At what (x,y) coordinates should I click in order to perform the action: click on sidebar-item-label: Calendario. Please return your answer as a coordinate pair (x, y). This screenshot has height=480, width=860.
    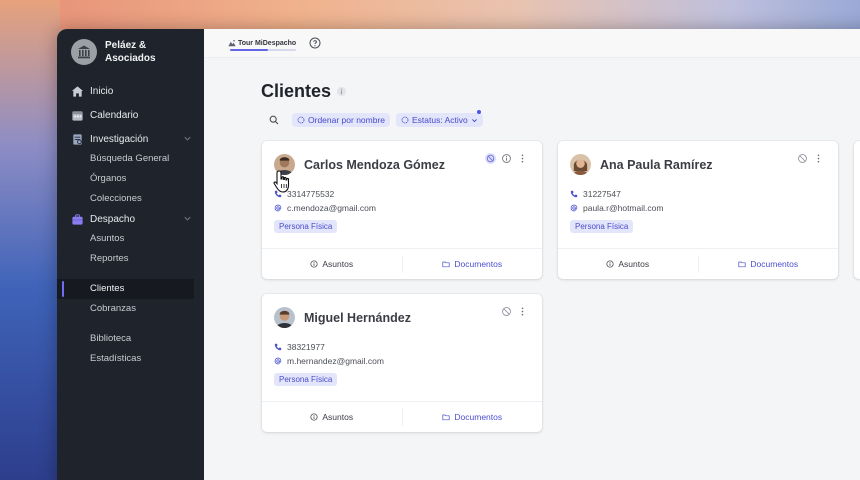
    Looking at the image, I should click on (114, 115).